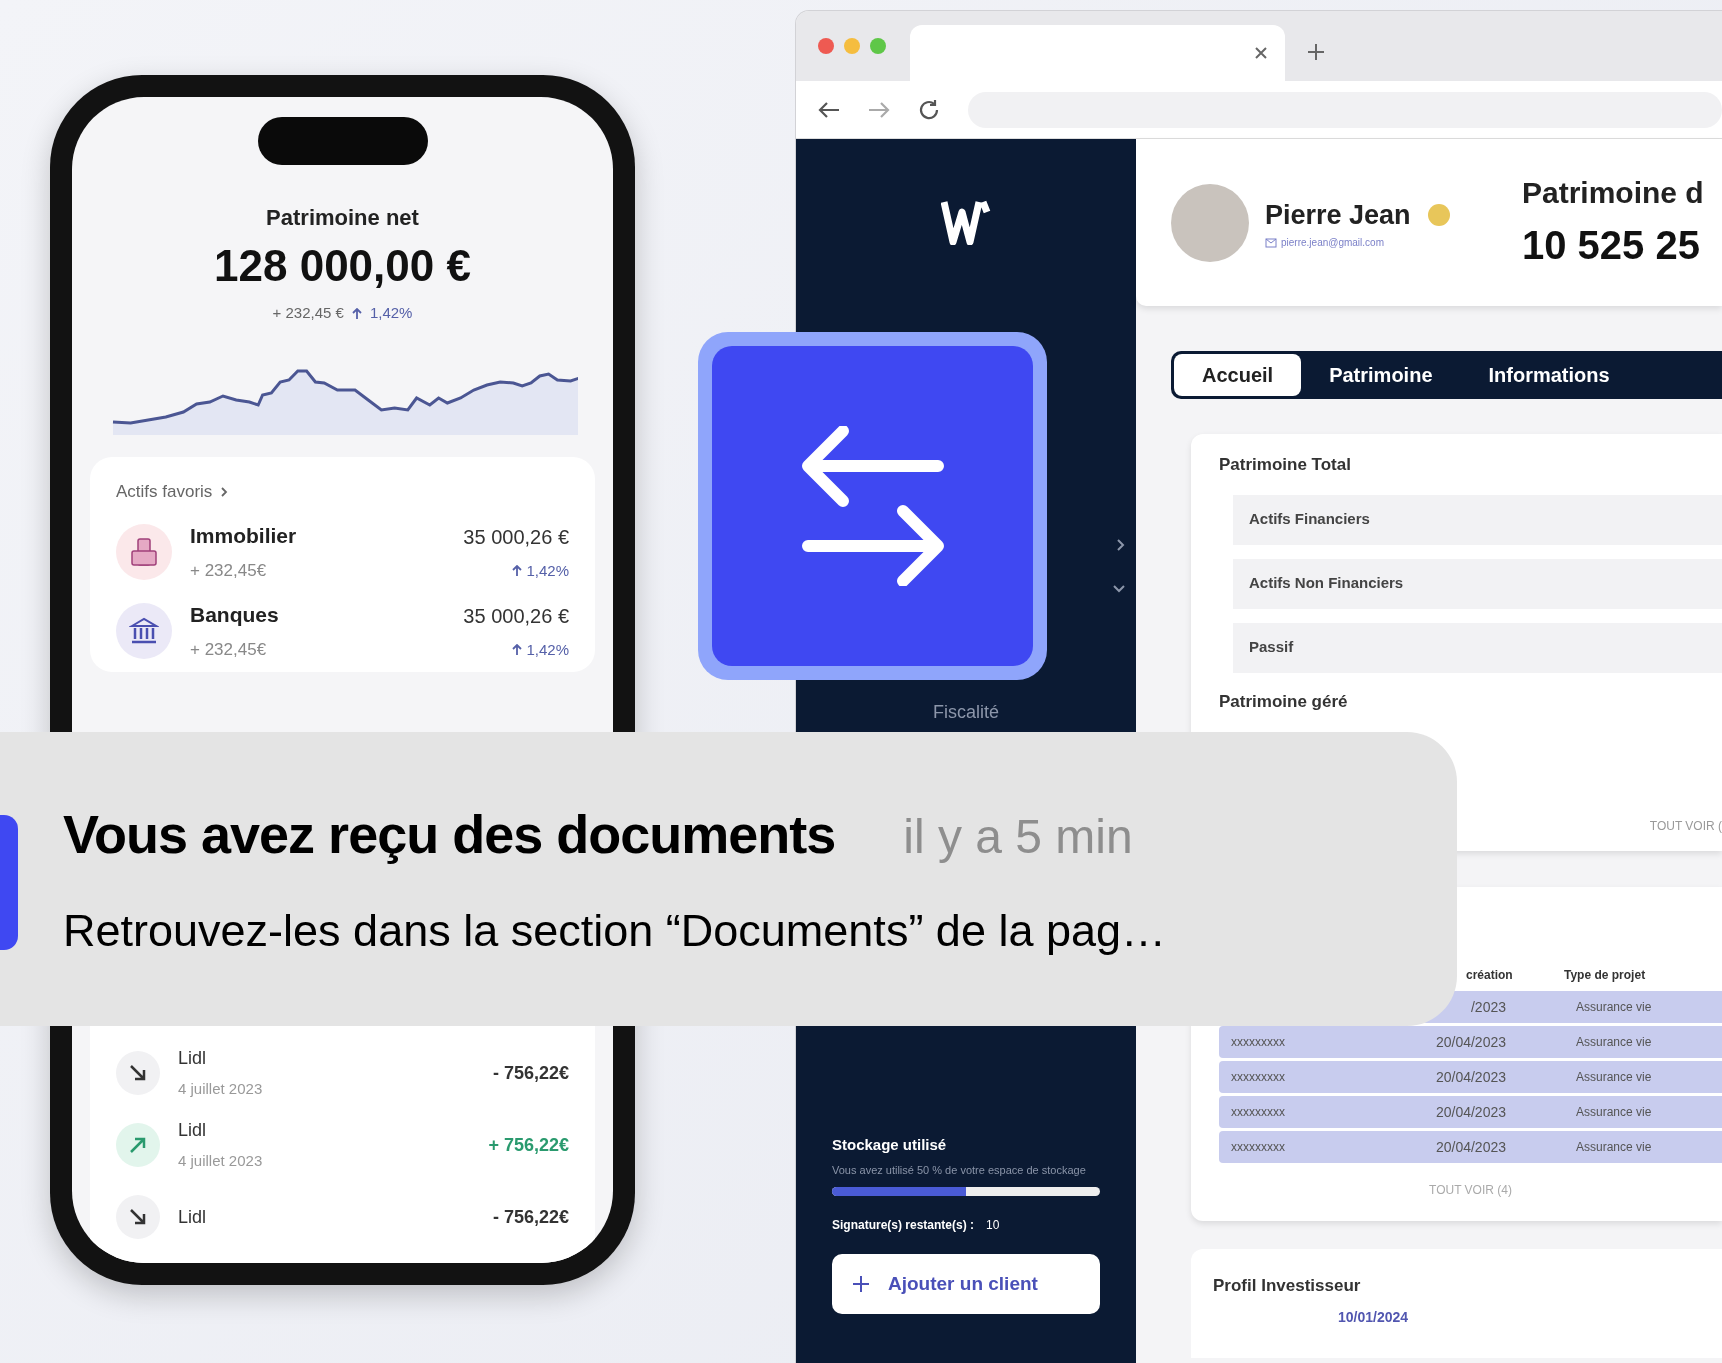  I want to click on wealth-row: Actifs Non Financiers, so click(1477, 583).